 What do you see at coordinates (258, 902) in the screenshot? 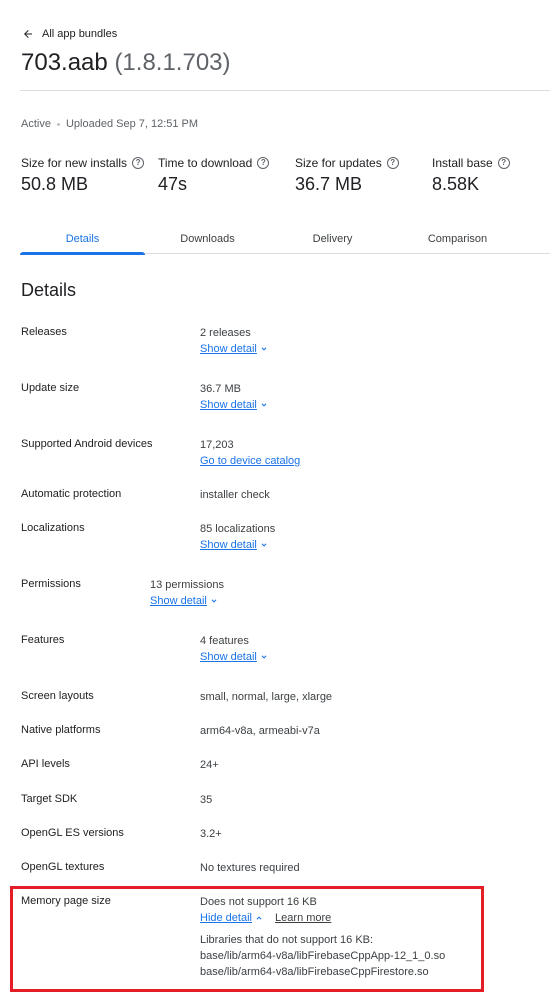
I see `memory-value: Does not support 16 KB` at bounding box center [258, 902].